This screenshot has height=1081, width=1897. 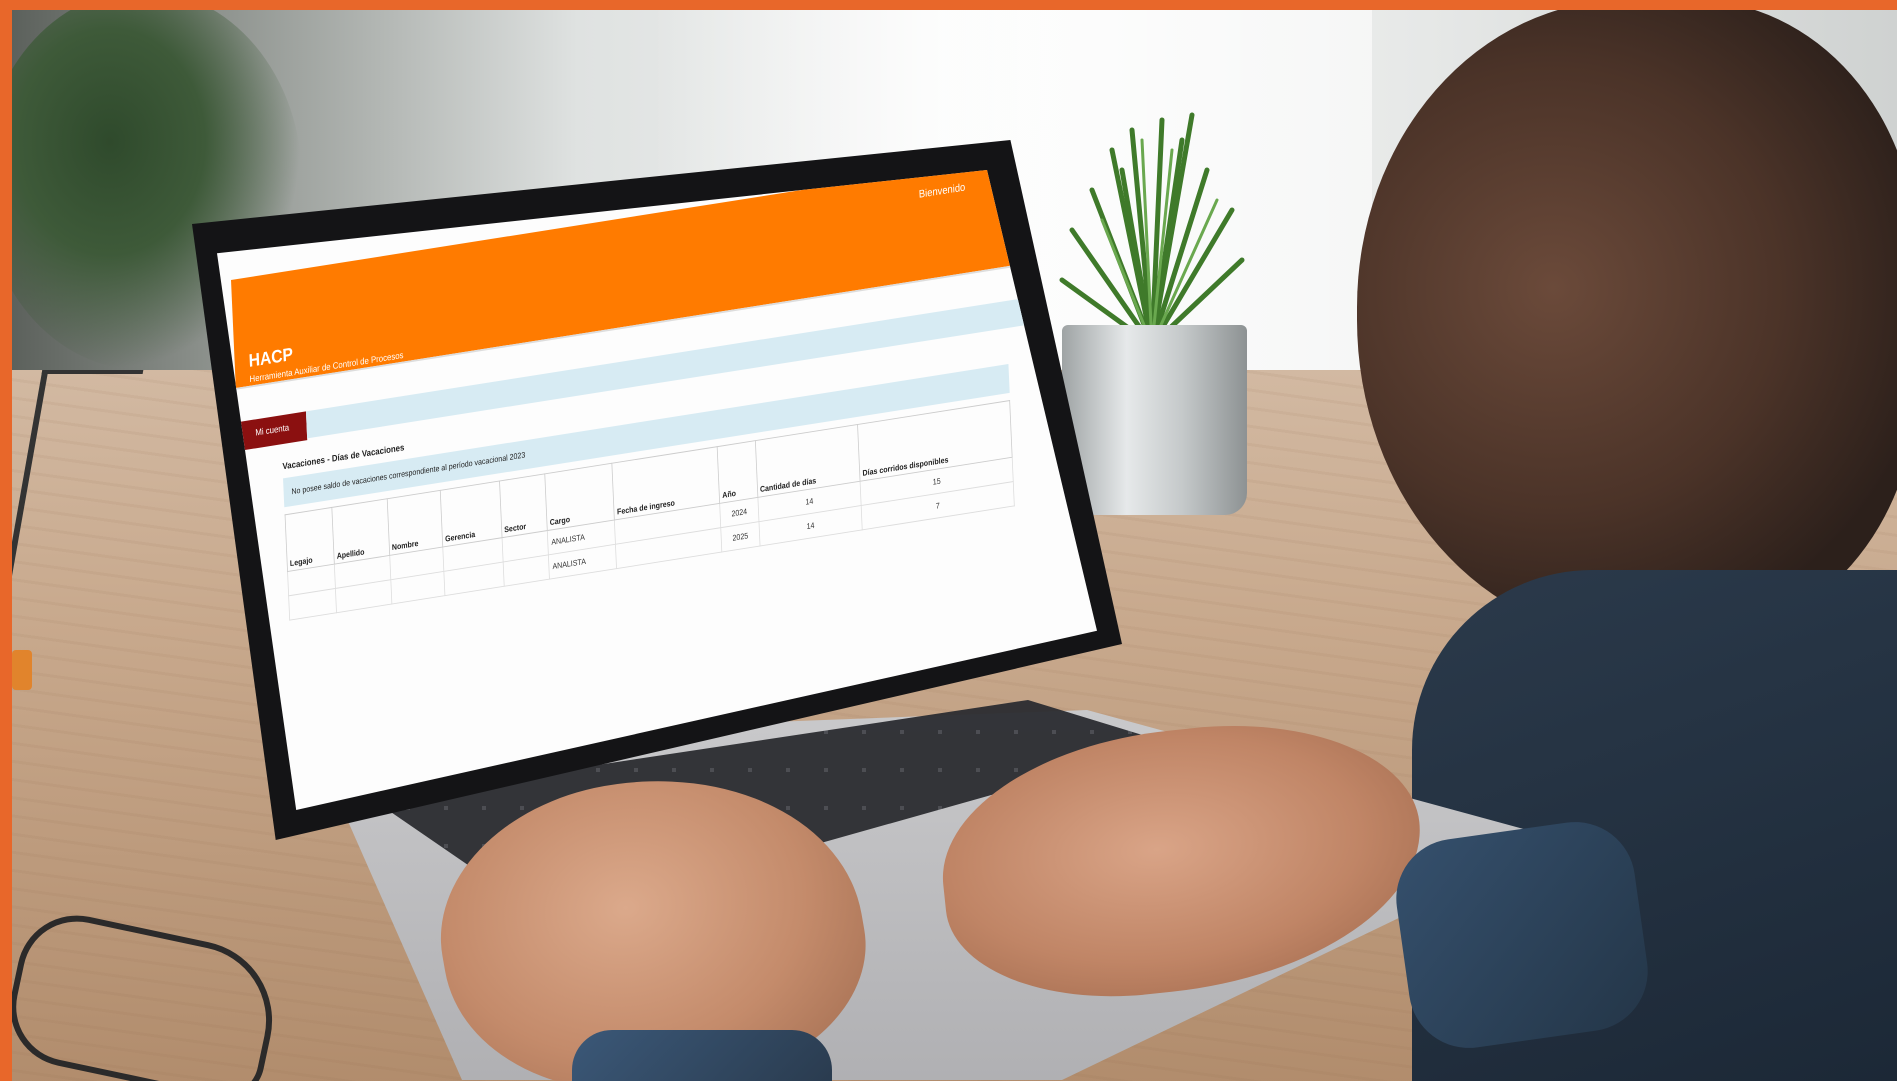 I want to click on welcome-link: Bienvenido, so click(x=942, y=191).